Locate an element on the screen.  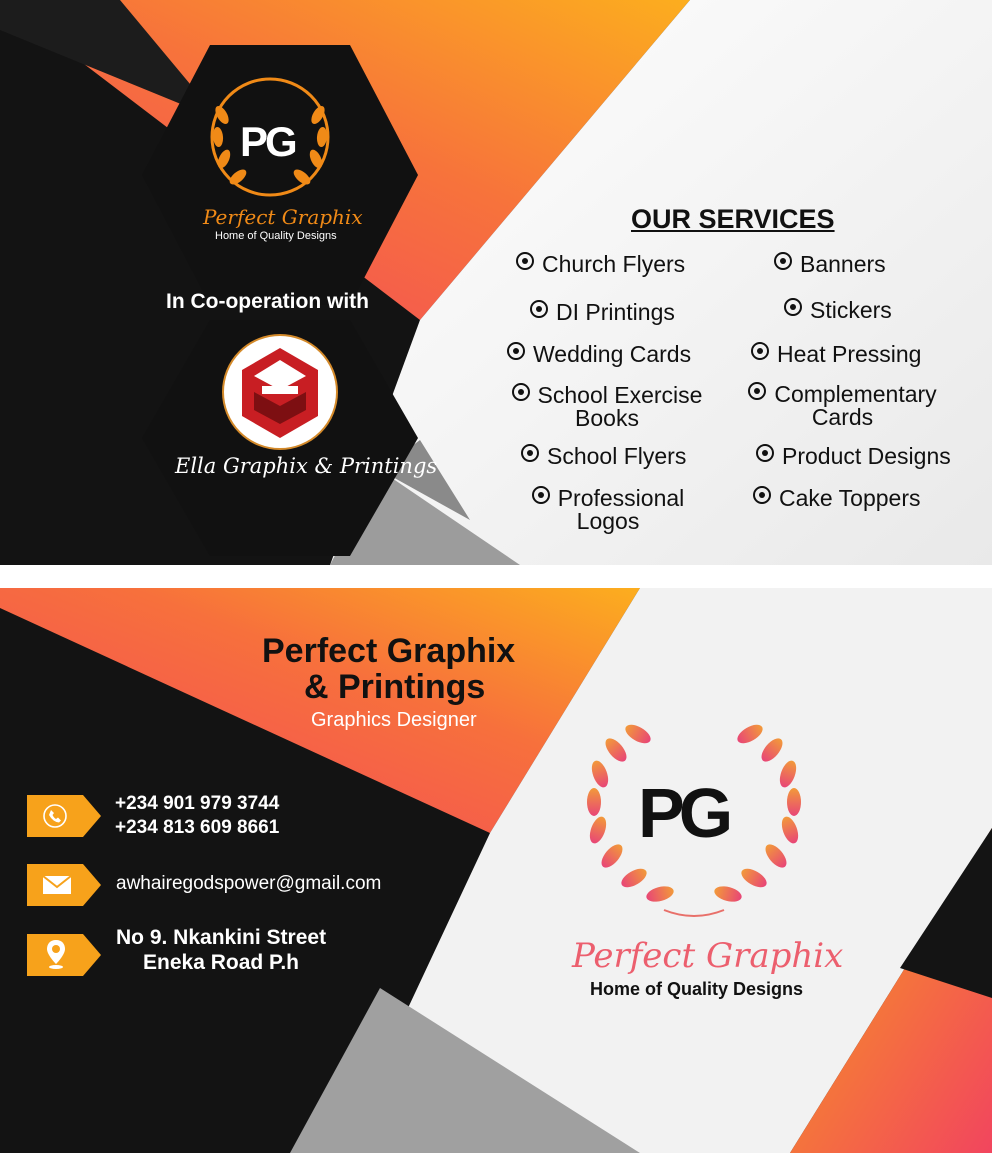
front-logo-mark: PG is located at coordinates (269, 141).